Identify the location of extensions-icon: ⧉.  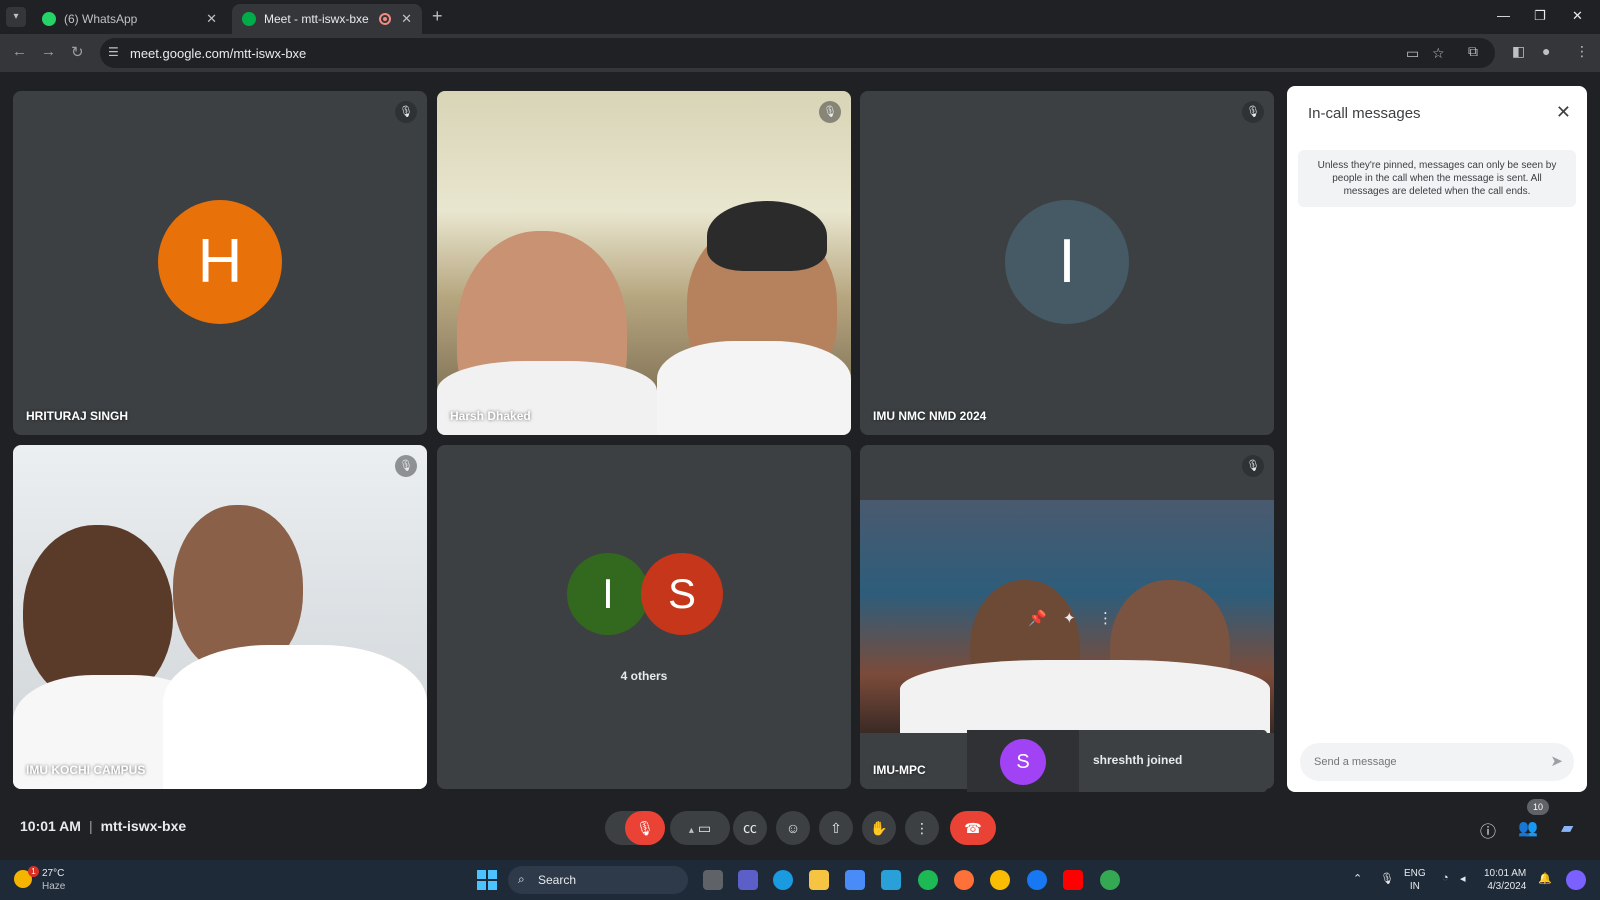
(1473, 51).